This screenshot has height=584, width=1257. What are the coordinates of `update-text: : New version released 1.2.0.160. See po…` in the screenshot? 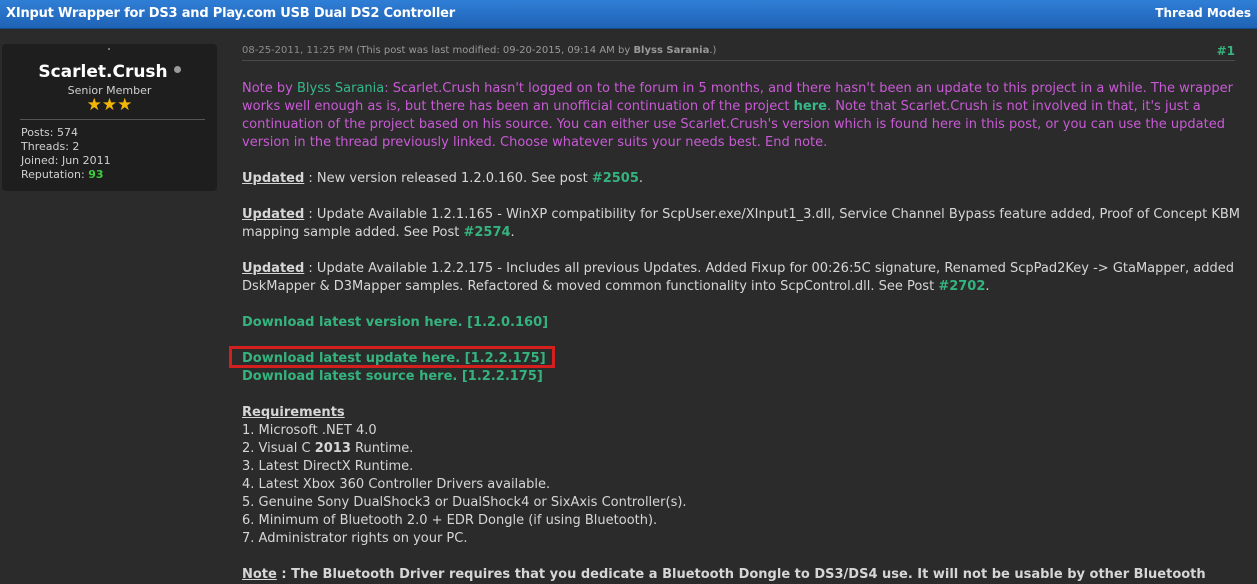 It's located at (448, 178).